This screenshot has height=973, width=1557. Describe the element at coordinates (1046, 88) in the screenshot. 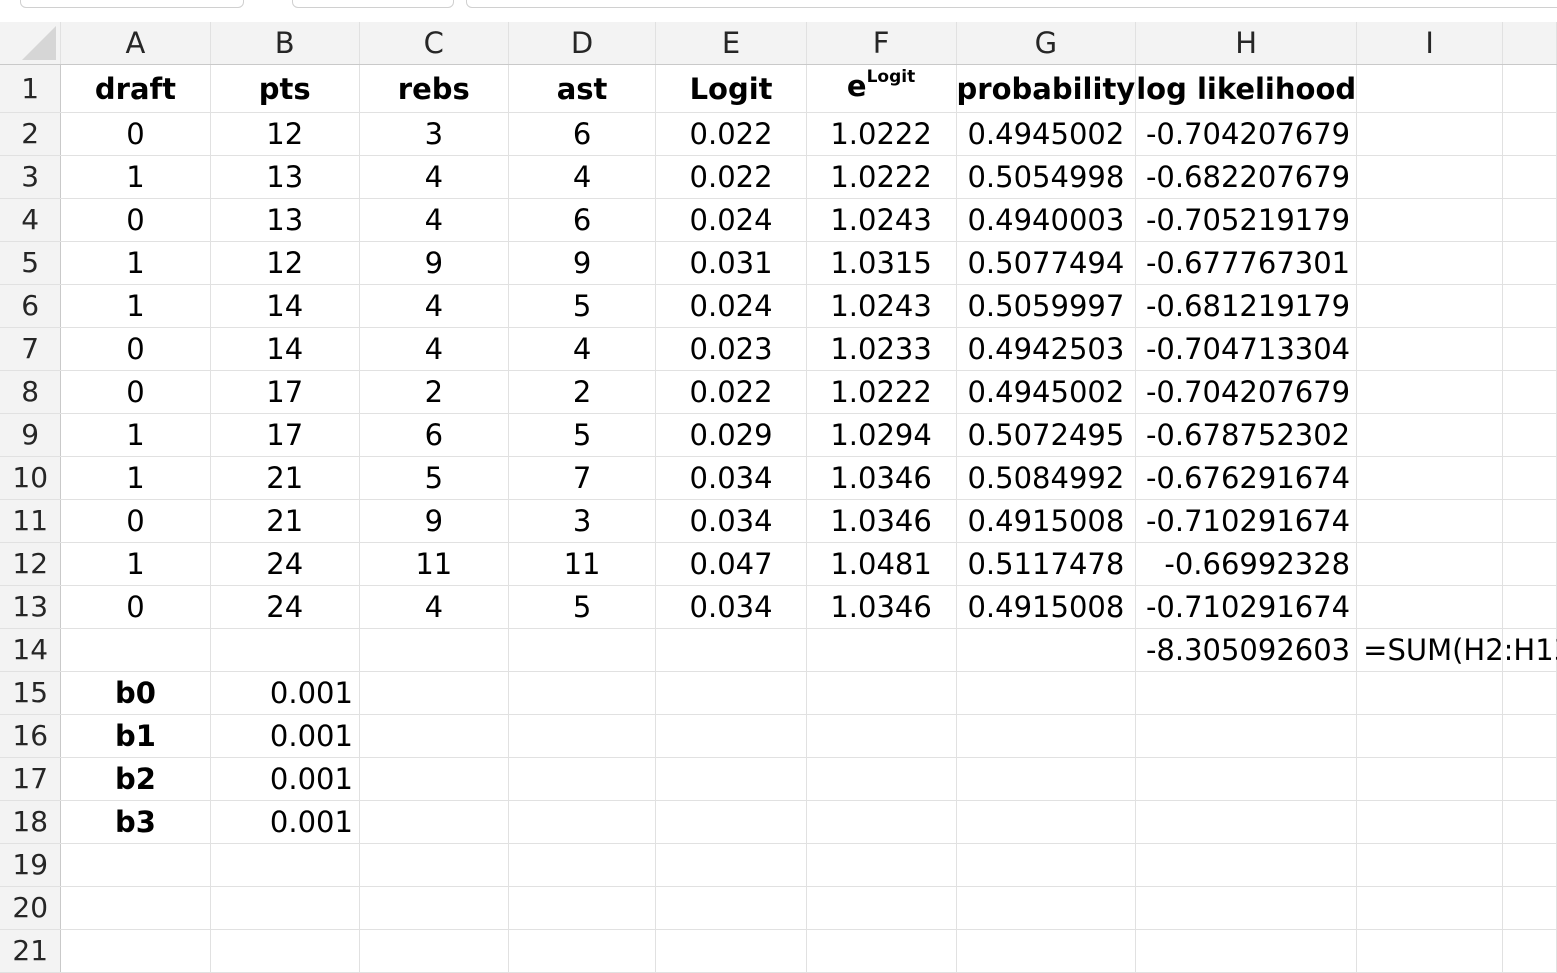

I see `cell-header-probability: probability` at that location.